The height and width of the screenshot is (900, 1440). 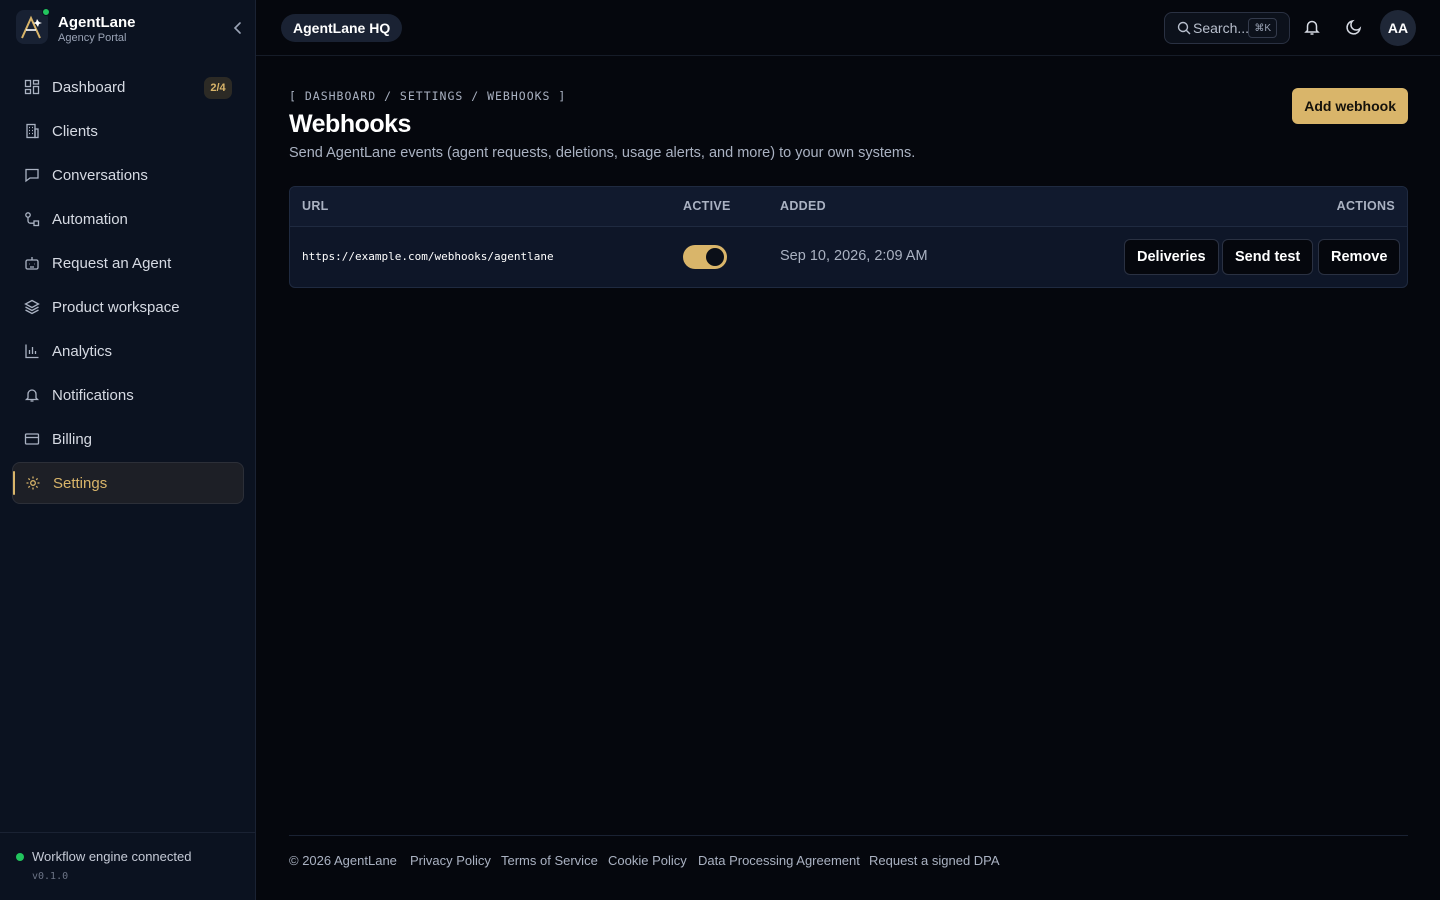 I want to click on sidebar-item-automation: Automation, so click(x=128, y=219).